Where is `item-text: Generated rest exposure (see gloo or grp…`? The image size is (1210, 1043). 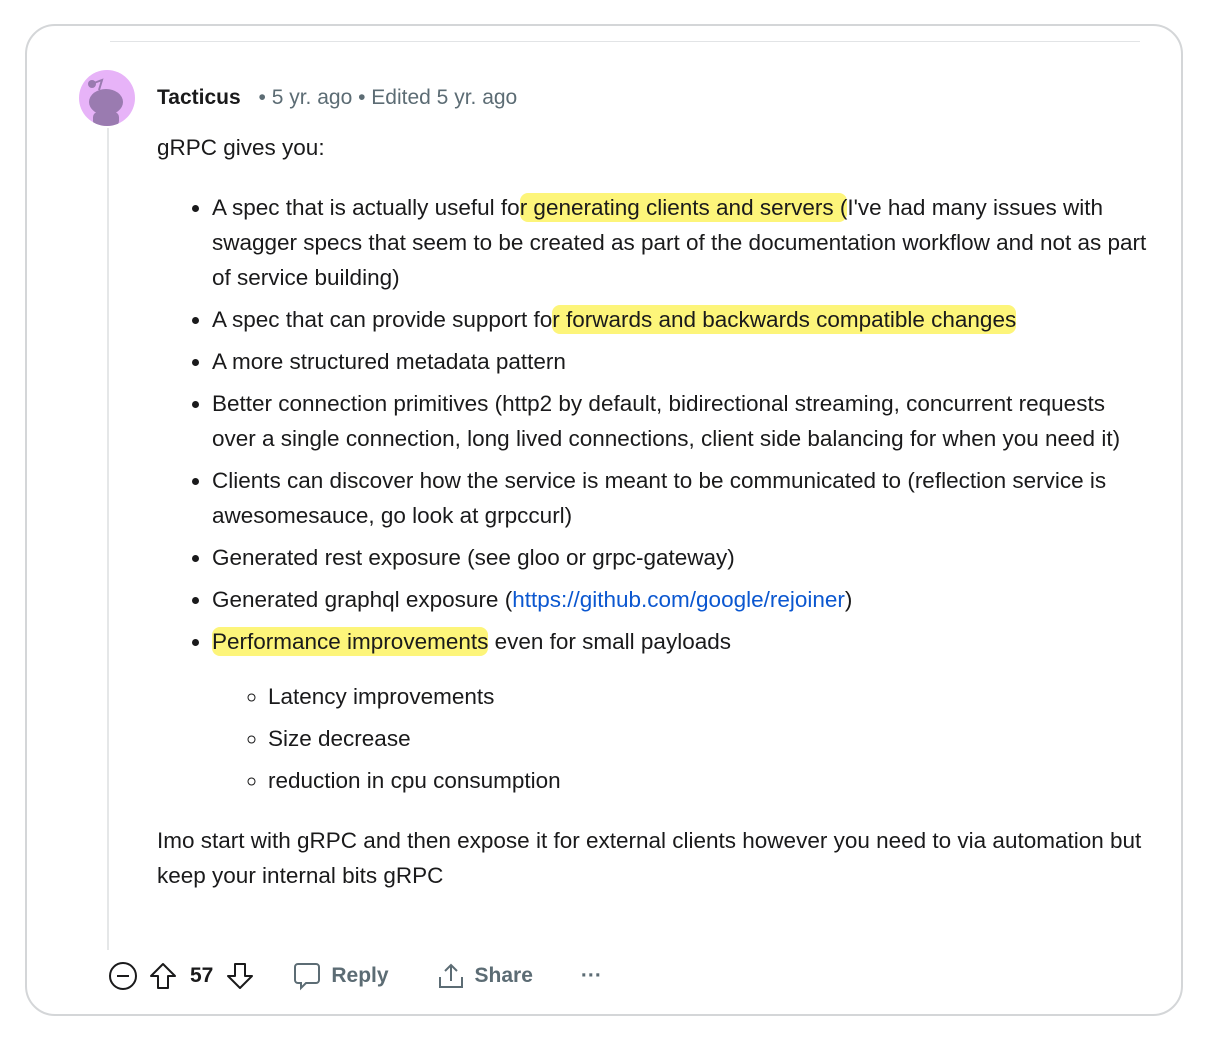 item-text: Generated rest exposure (see gloo or grp… is located at coordinates (473, 557).